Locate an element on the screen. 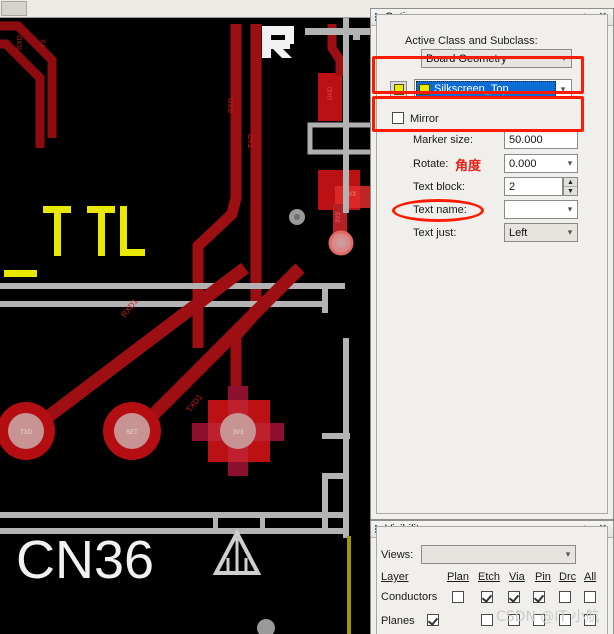 The height and width of the screenshot is (634, 614). rotate-label: Rotate: is located at coordinates (431, 164).